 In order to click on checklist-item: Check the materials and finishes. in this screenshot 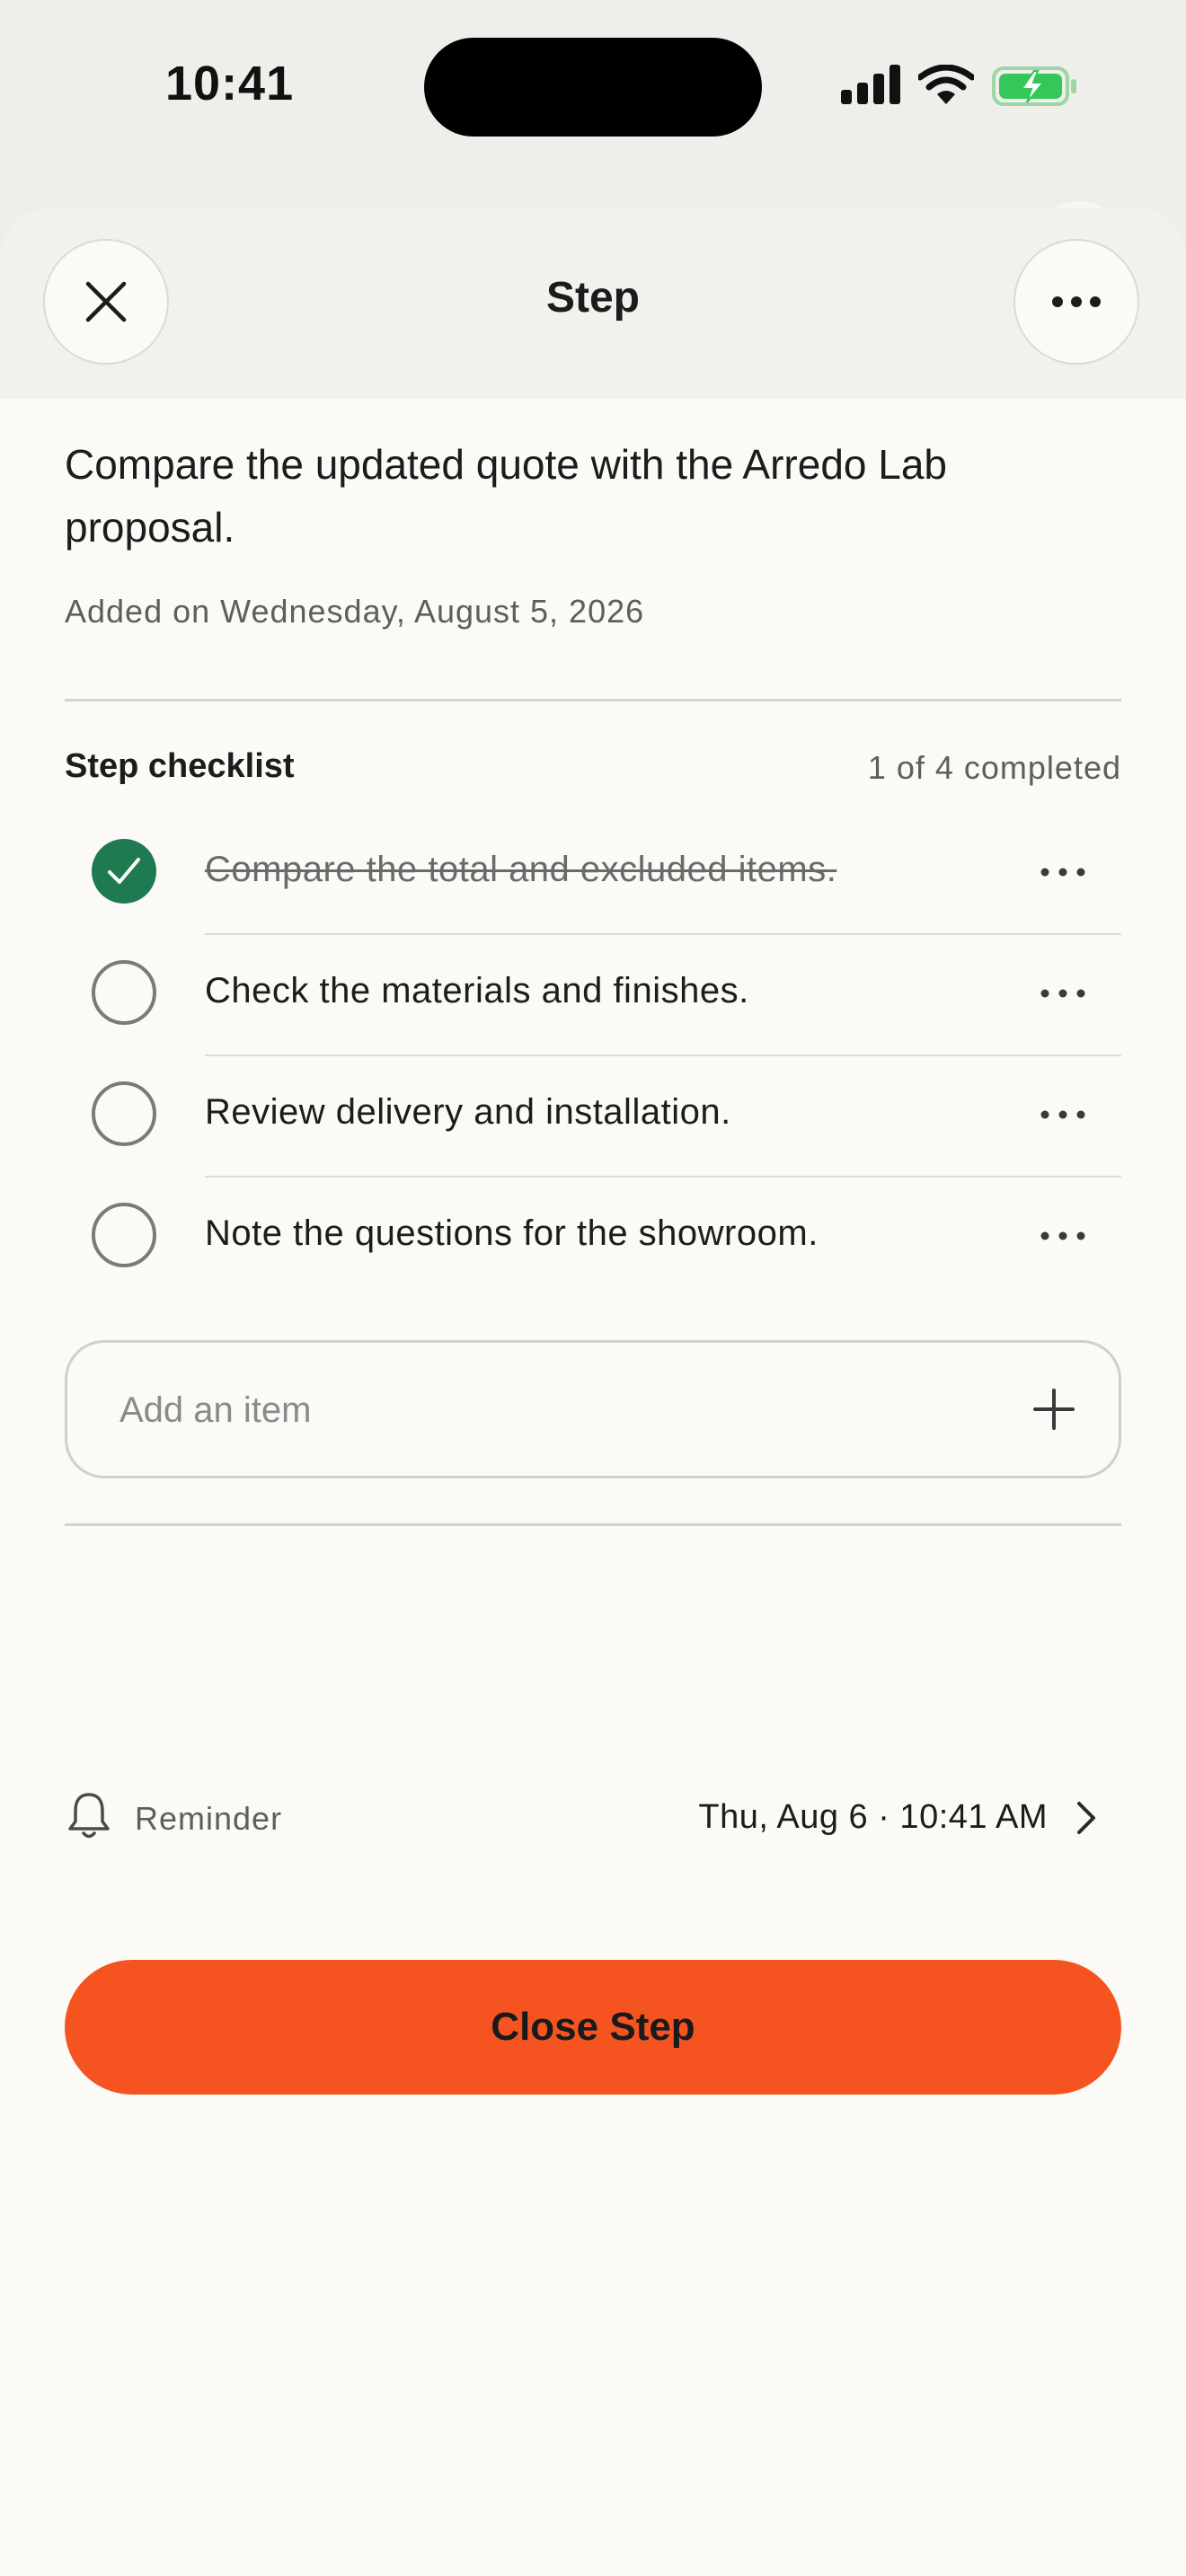, I will do `click(593, 995)`.